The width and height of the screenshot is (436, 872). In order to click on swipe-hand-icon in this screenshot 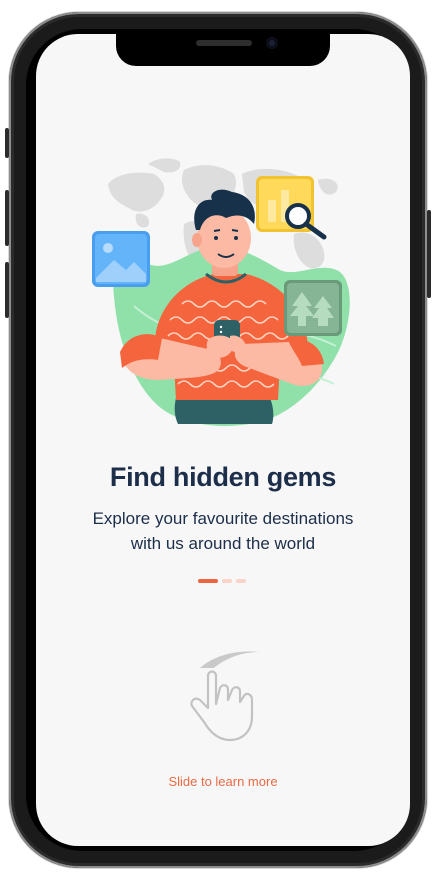, I will do `click(225, 696)`.